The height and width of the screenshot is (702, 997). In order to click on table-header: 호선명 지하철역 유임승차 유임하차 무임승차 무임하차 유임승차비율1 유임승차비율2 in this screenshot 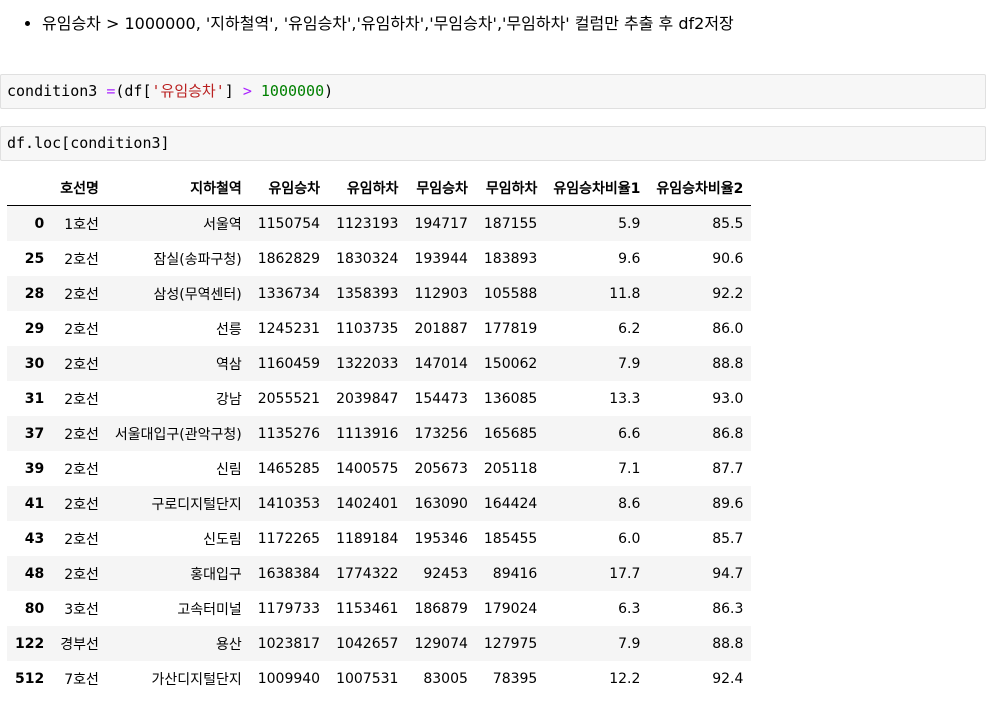, I will do `click(379, 188)`.